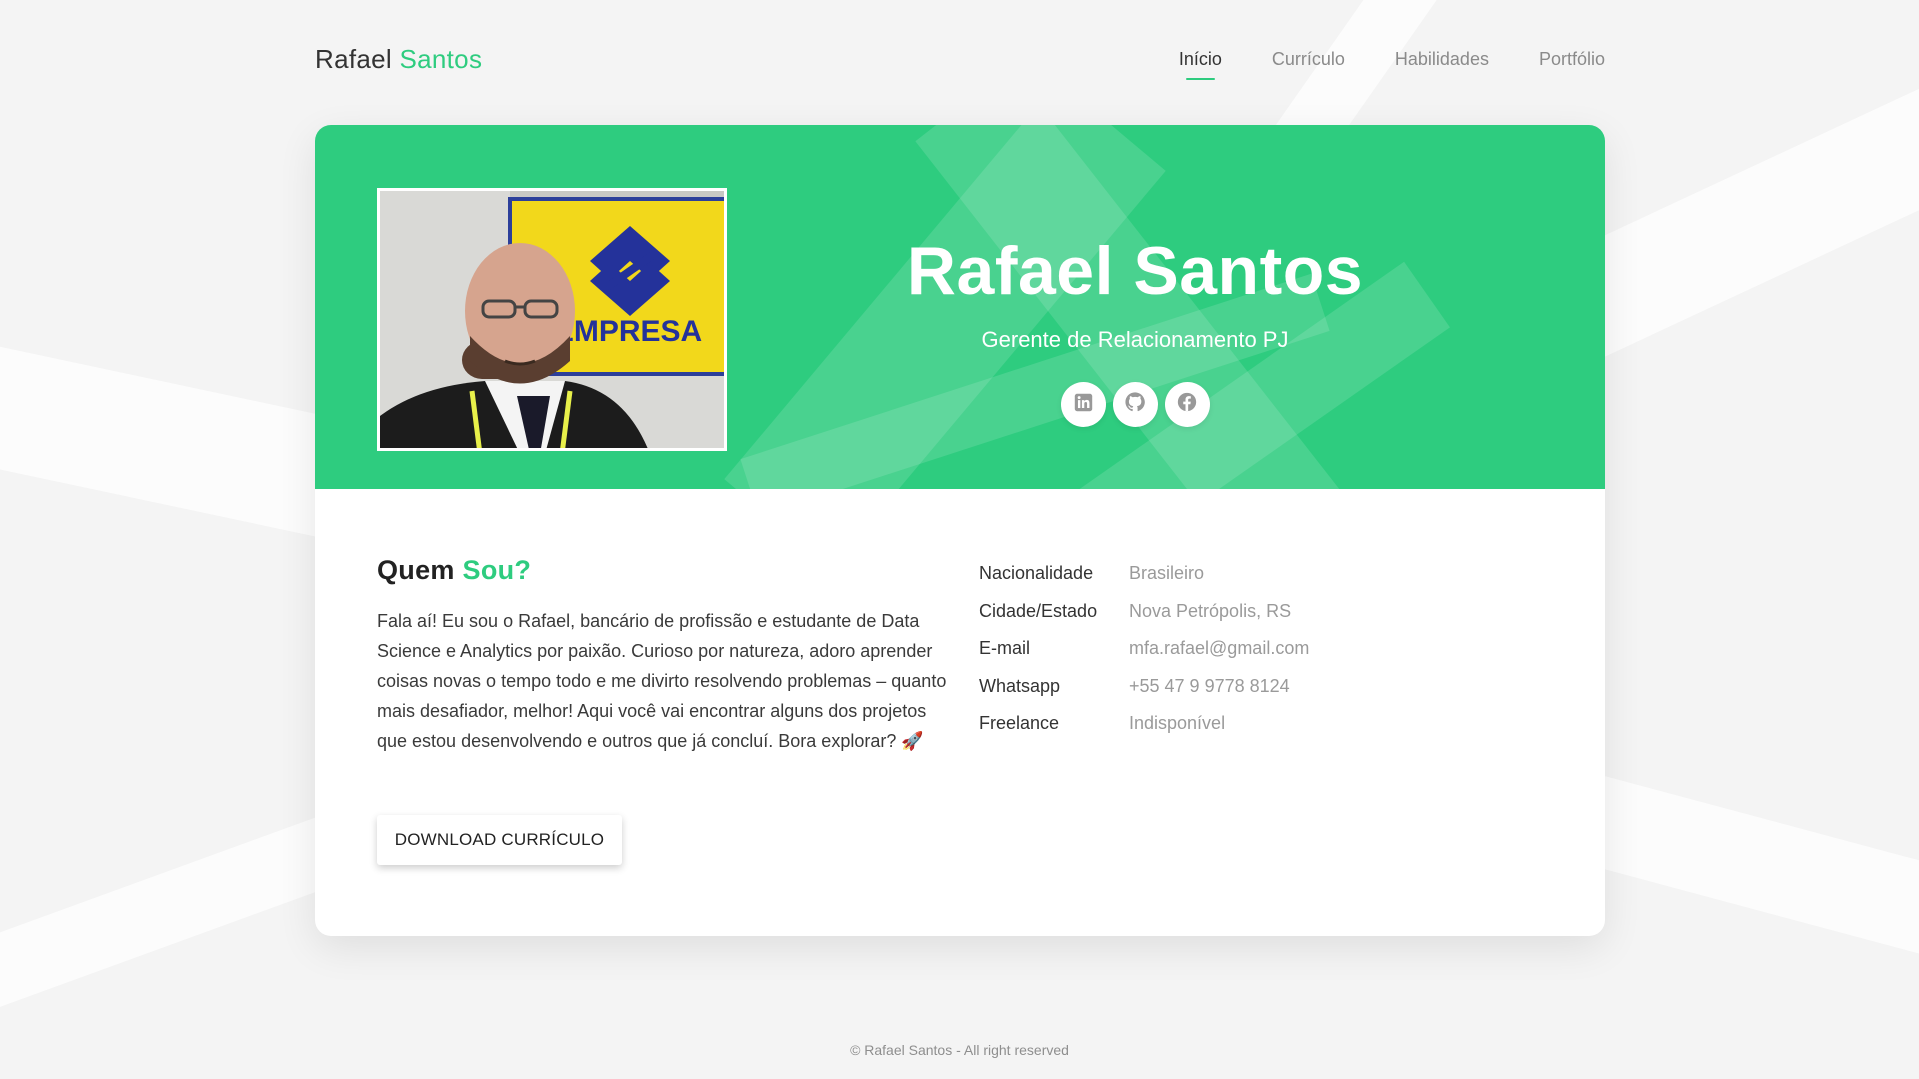 The image size is (1919, 1079). I want to click on about-heading-first: Quem, so click(416, 570).